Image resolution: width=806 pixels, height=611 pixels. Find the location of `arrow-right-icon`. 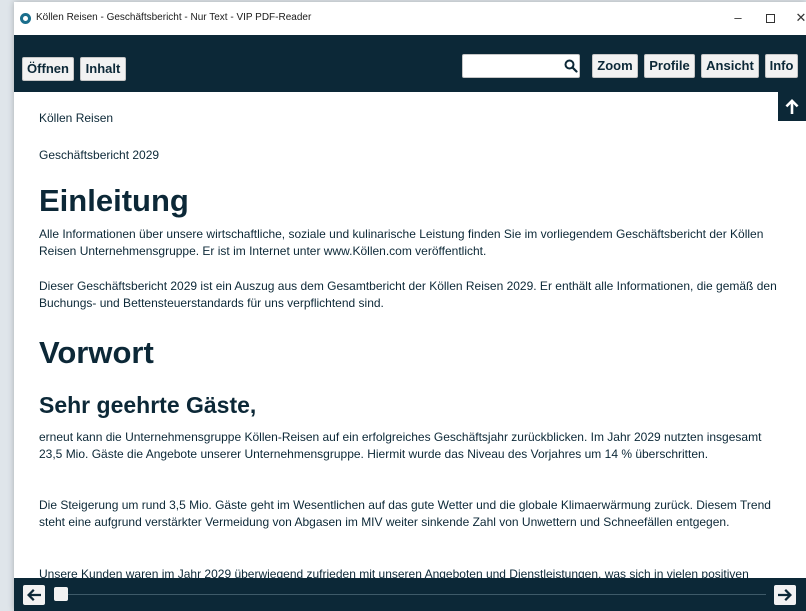

arrow-right-icon is located at coordinates (785, 595).